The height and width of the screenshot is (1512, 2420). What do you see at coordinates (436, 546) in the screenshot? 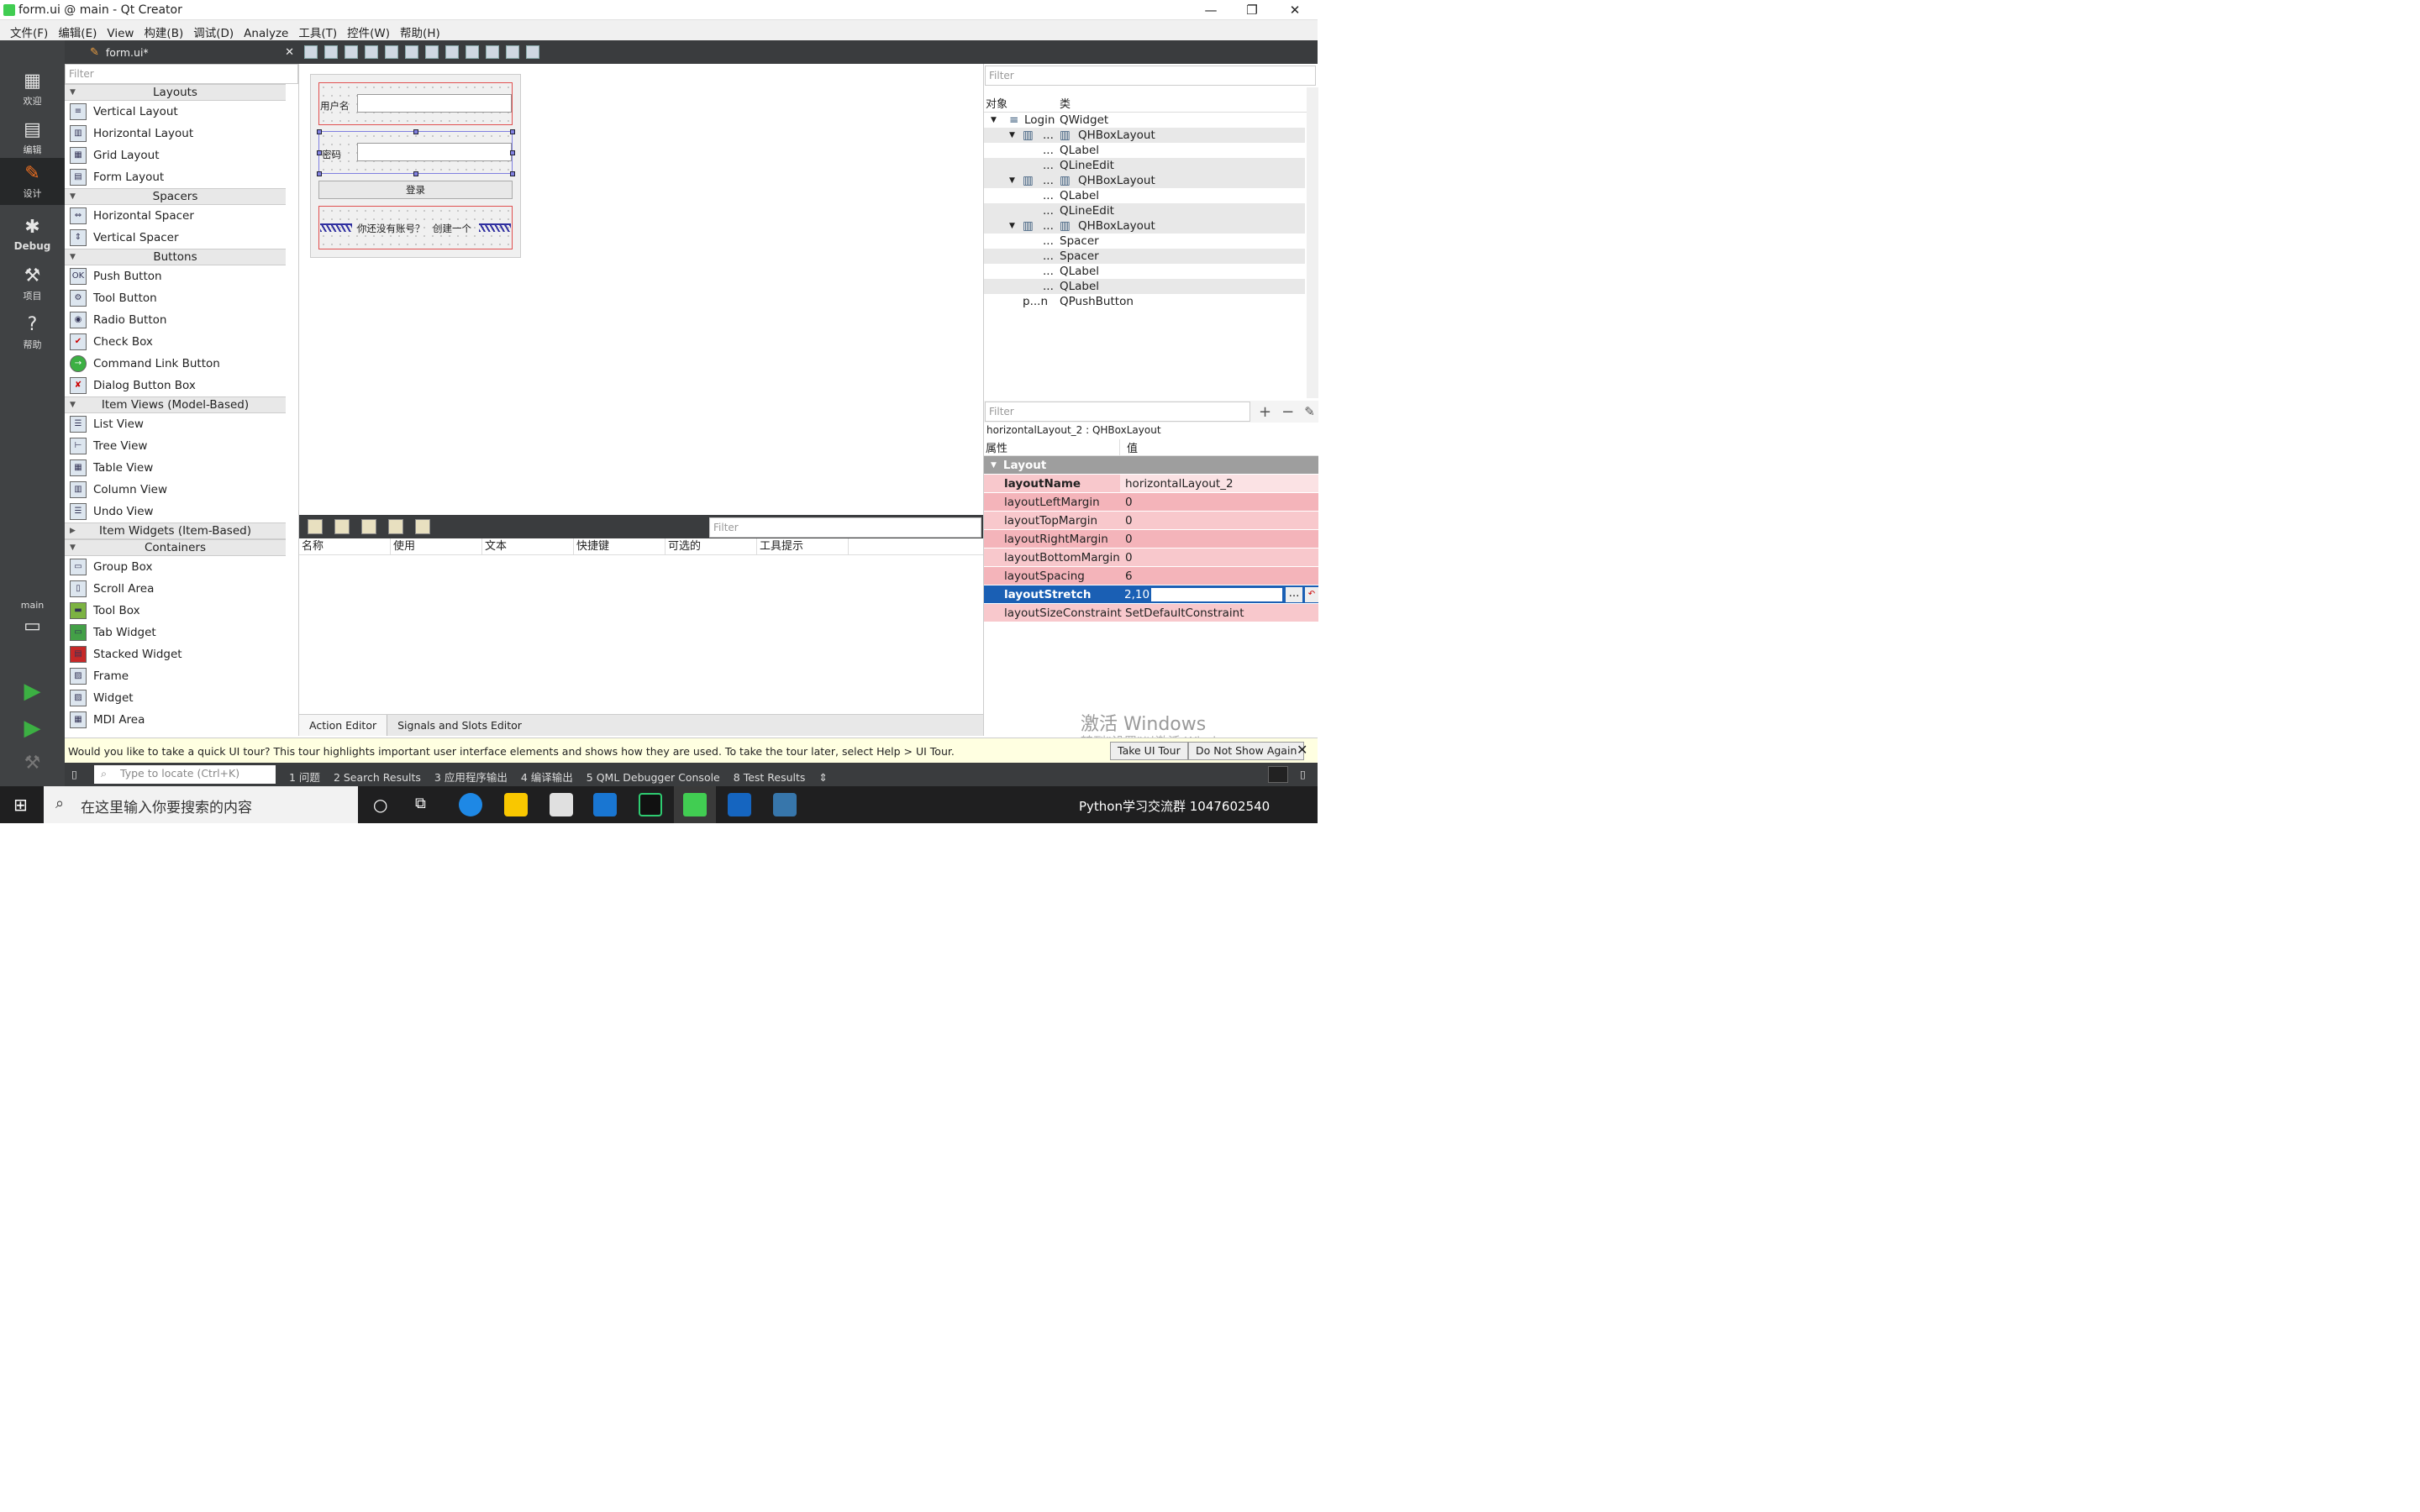
I see `column-used: 使用` at bounding box center [436, 546].